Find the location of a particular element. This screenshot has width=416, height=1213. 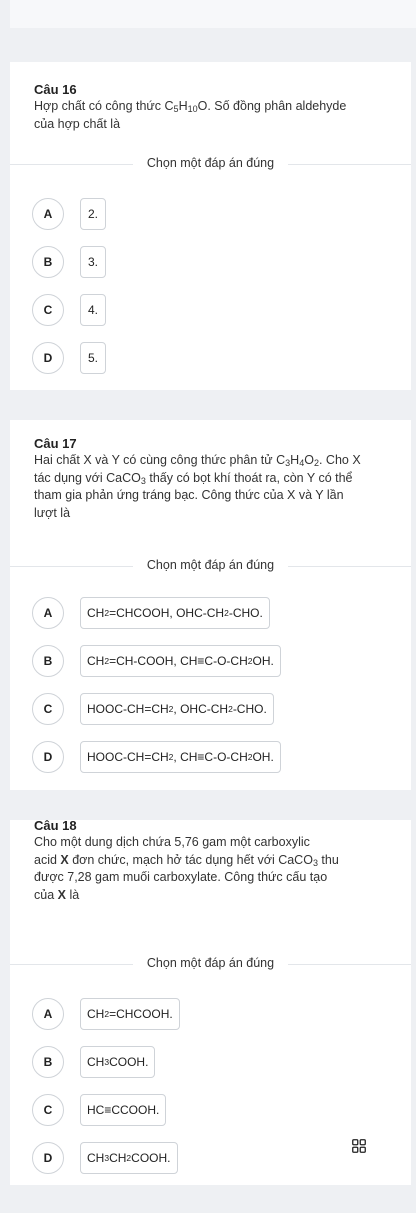

option-c: C HOOC-CH=CH 2, OHC-CH 2 -CHO. is located at coordinates (153, 709).